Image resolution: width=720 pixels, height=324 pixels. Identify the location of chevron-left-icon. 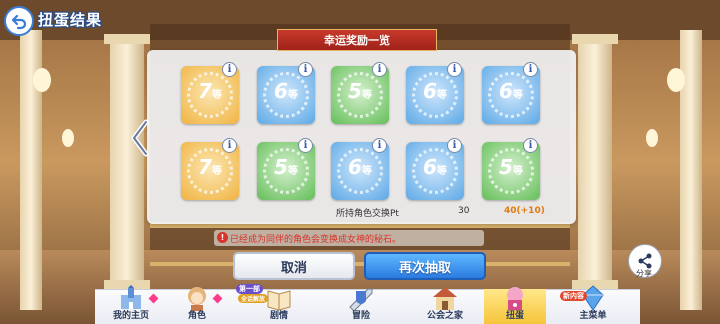
(140, 138).